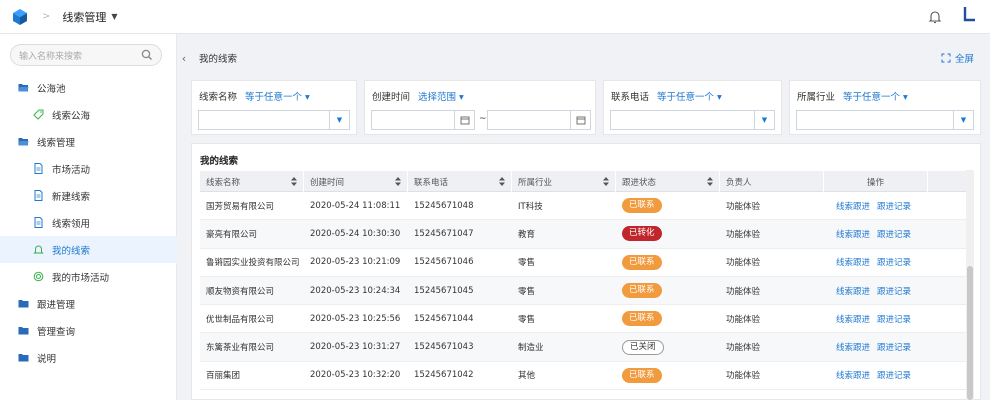 This screenshot has width=990, height=400. Describe the element at coordinates (218, 97) in the screenshot. I see `filter-label: 线索名称` at that location.